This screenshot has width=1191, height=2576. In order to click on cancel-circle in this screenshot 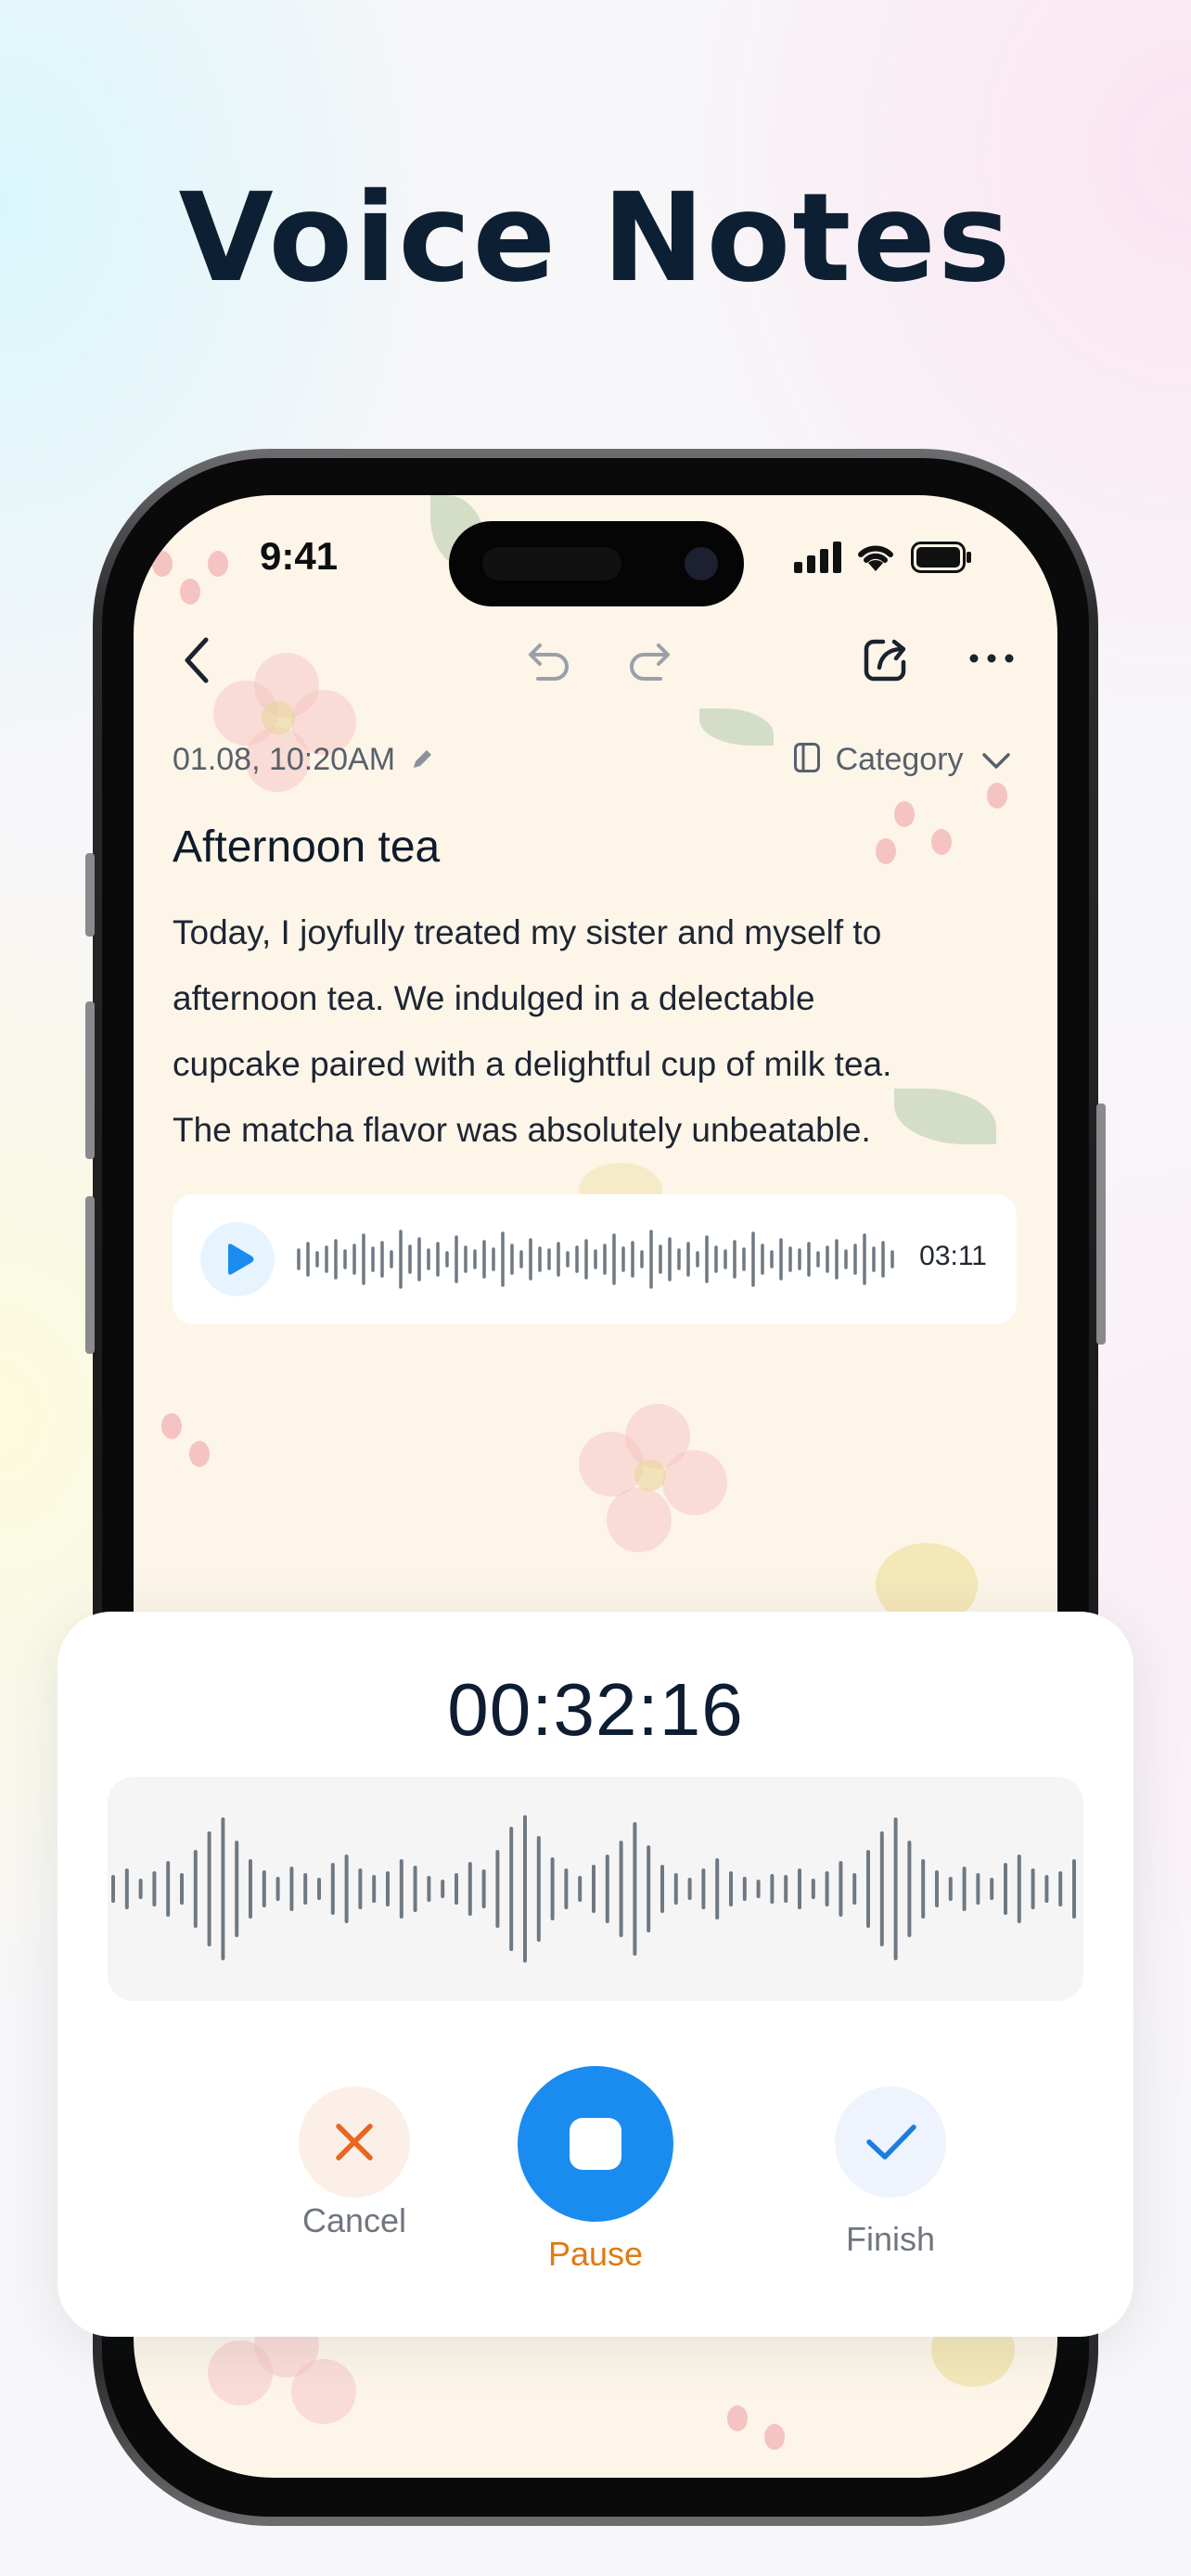, I will do `click(354, 2142)`.